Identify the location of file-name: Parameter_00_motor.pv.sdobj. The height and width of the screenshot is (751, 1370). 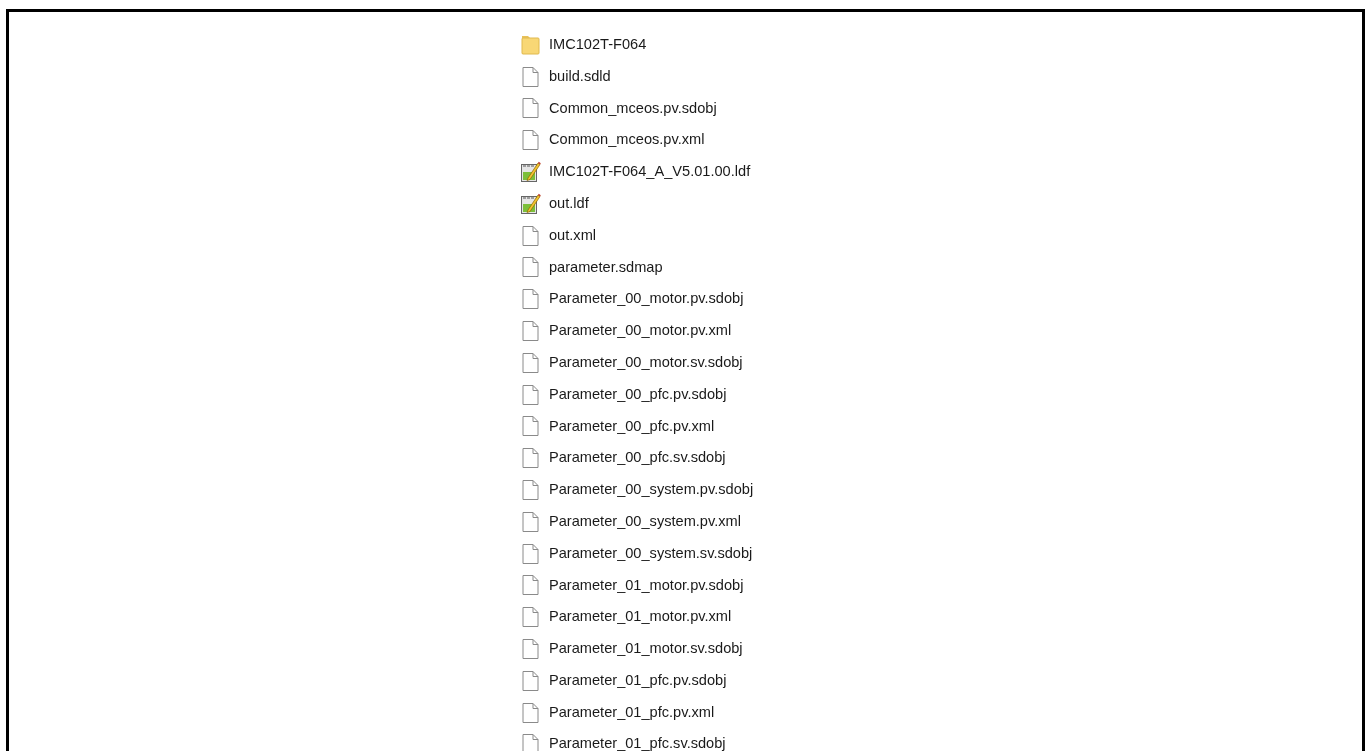
(646, 299).